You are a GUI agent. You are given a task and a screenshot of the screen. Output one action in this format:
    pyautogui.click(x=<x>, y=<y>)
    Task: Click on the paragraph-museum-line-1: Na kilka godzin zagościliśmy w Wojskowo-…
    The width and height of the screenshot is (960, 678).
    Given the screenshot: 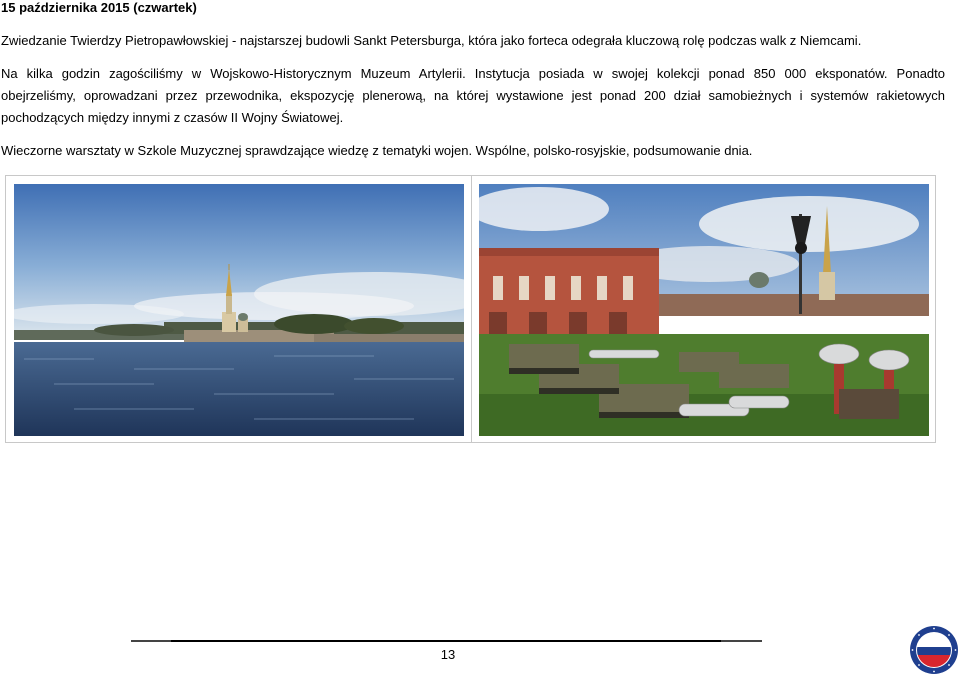 What is the action you would take?
    pyautogui.click(x=473, y=73)
    